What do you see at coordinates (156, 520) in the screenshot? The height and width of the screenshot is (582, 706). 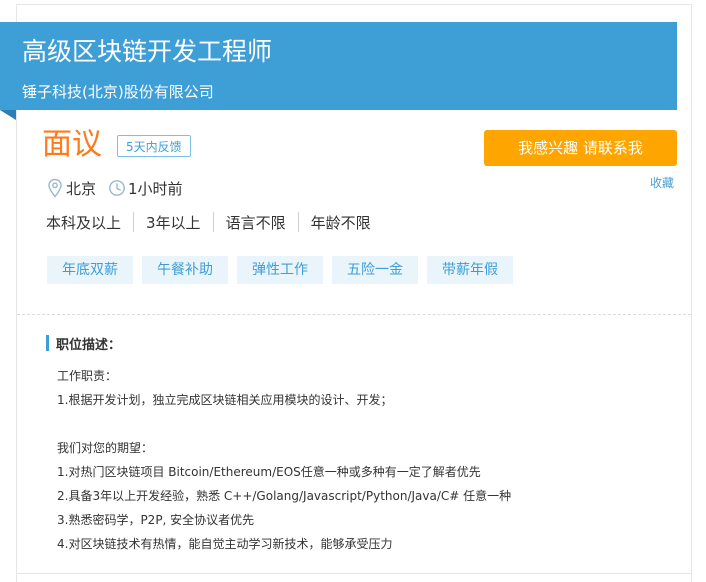 I see `description-line: 3.熟悉密码学，P2P, 安全协议者优先` at bounding box center [156, 520].